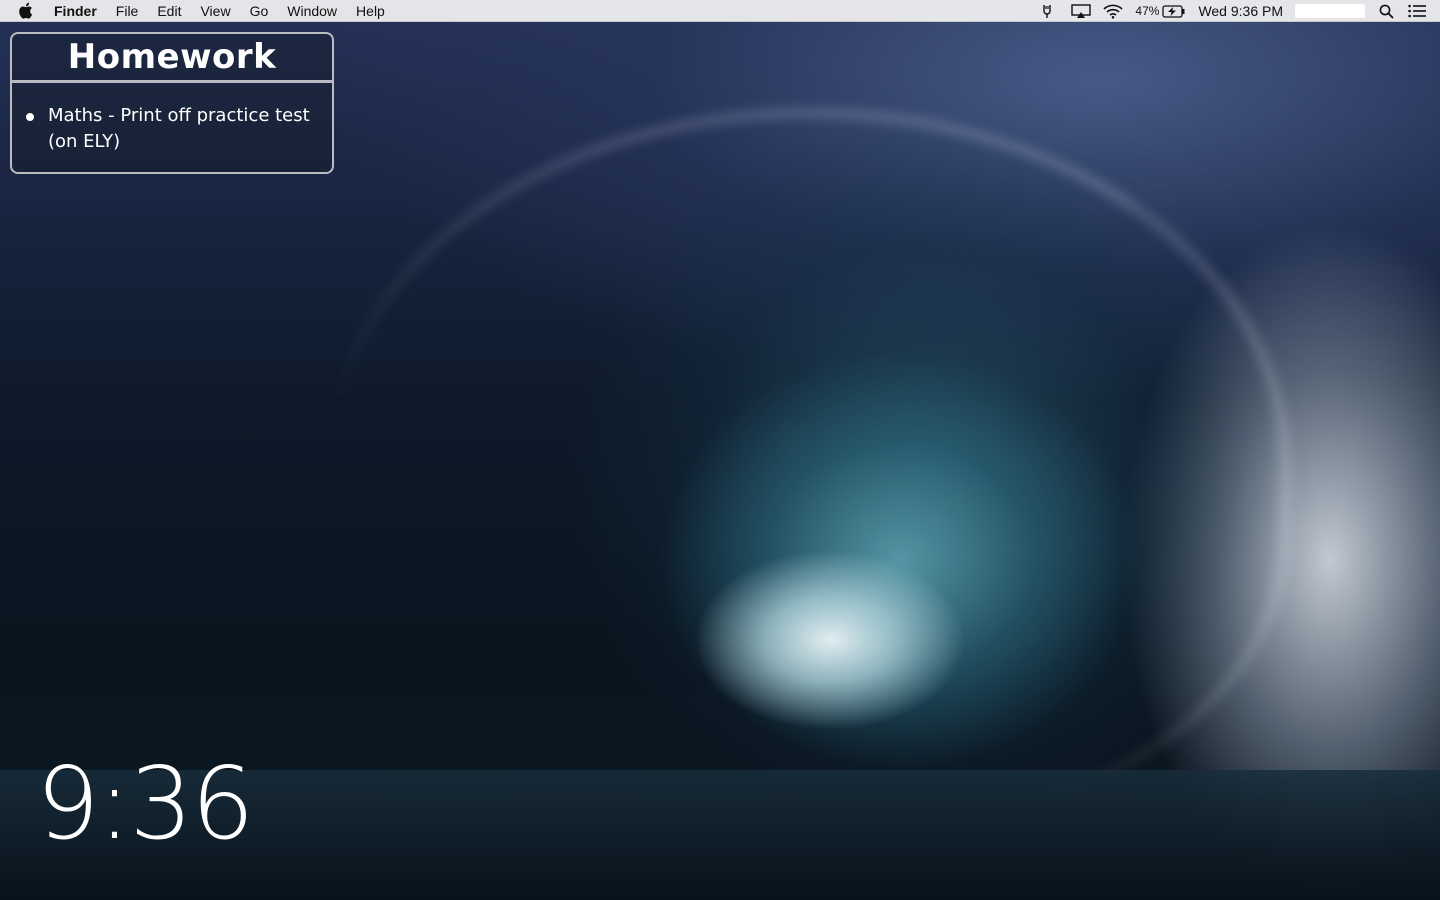 The height and width of the screenshot is (900, 1440). Describe the element at coordinates (75, 11) in the screenshot. I see `menu-app-finder: Finder` at that location.